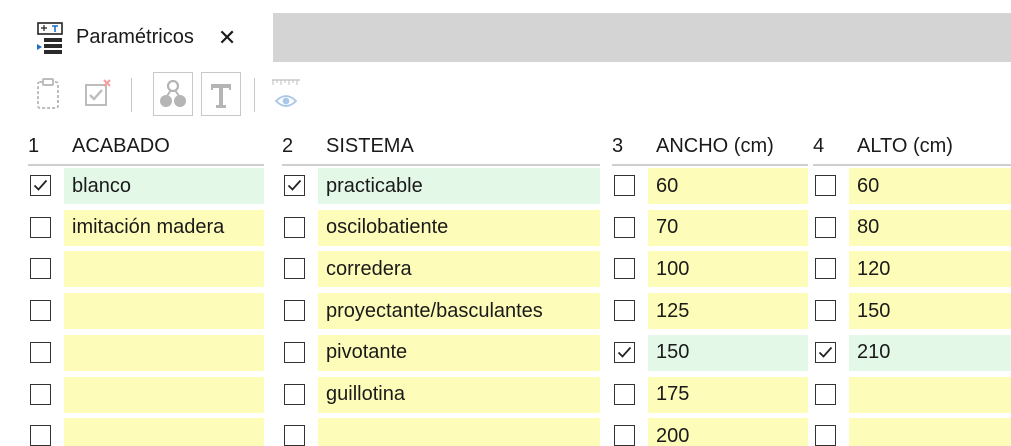 The image size is (1011, 446). What do you see at coordinates (728, 227) in the screenshot?
I see `grid-cell-value: 70` at bounding box center [728, 227].